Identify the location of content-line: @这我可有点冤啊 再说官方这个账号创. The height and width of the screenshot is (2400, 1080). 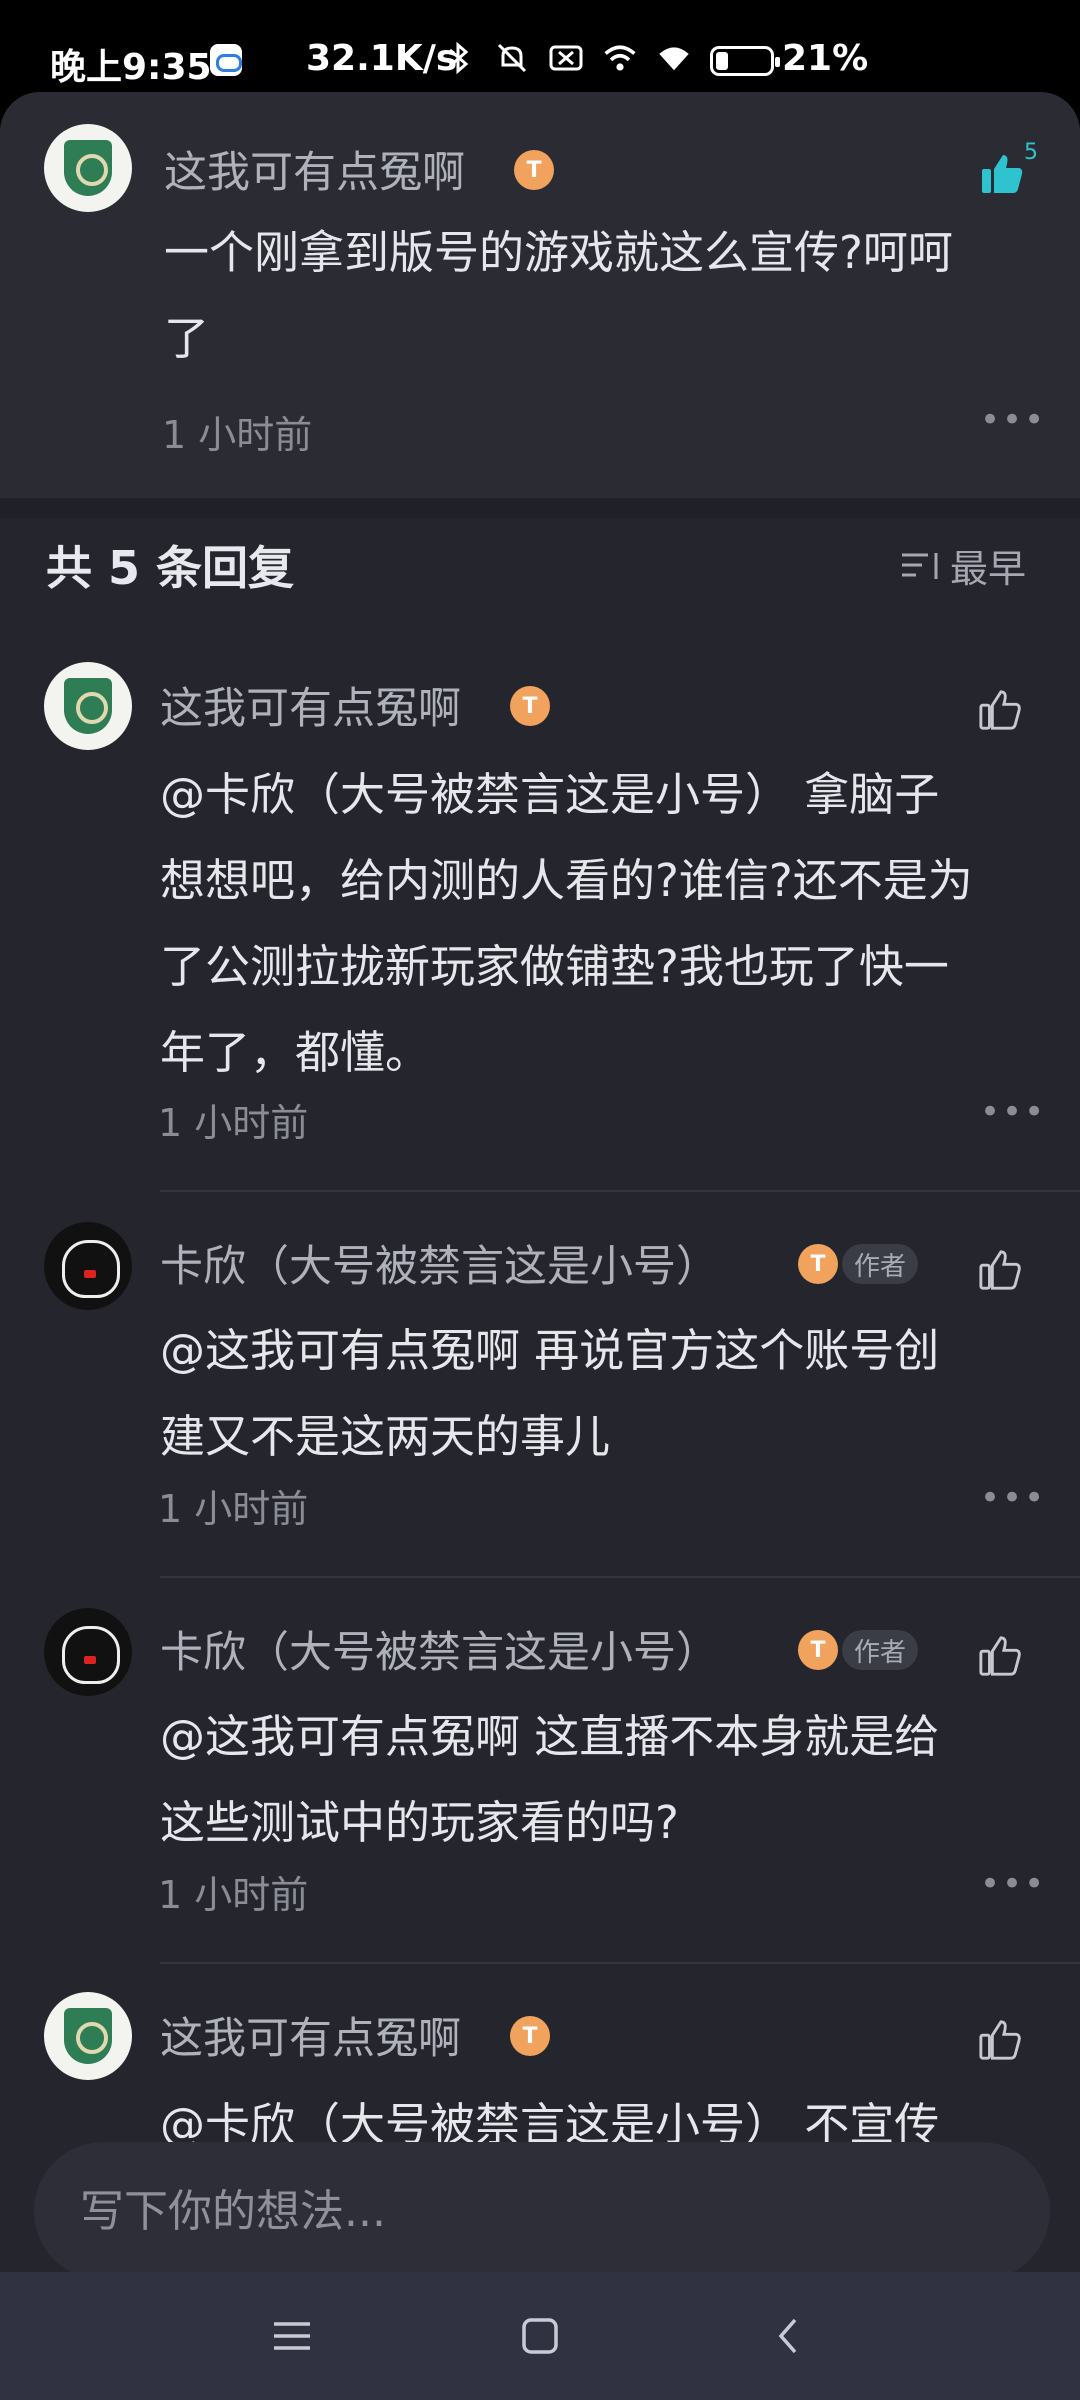
(550, 1350).